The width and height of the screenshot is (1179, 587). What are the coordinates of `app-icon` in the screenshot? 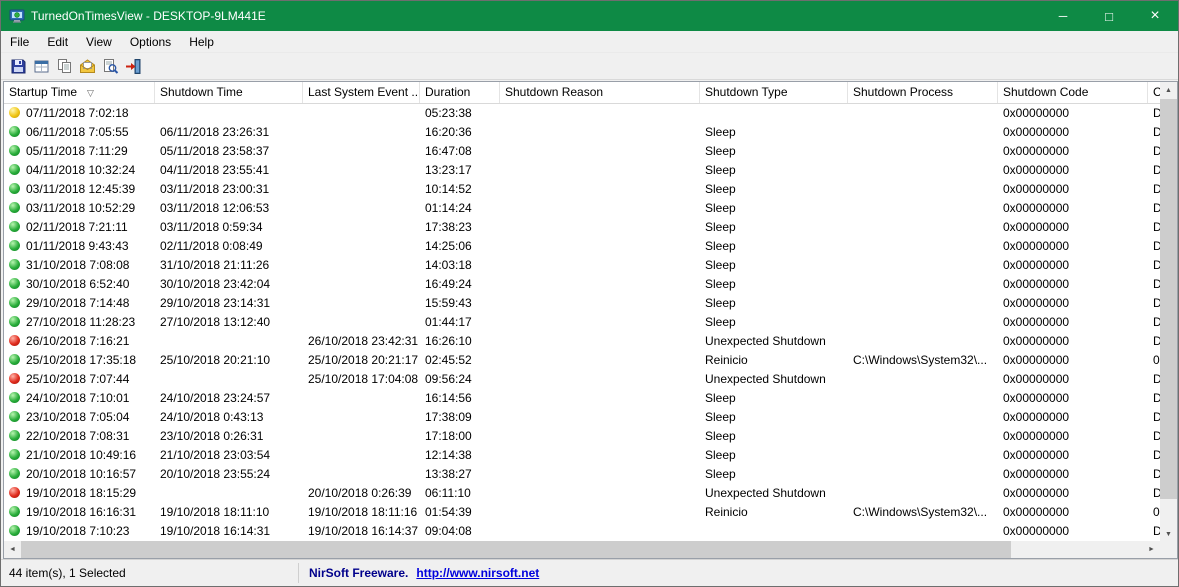 It's located at (17, 16).